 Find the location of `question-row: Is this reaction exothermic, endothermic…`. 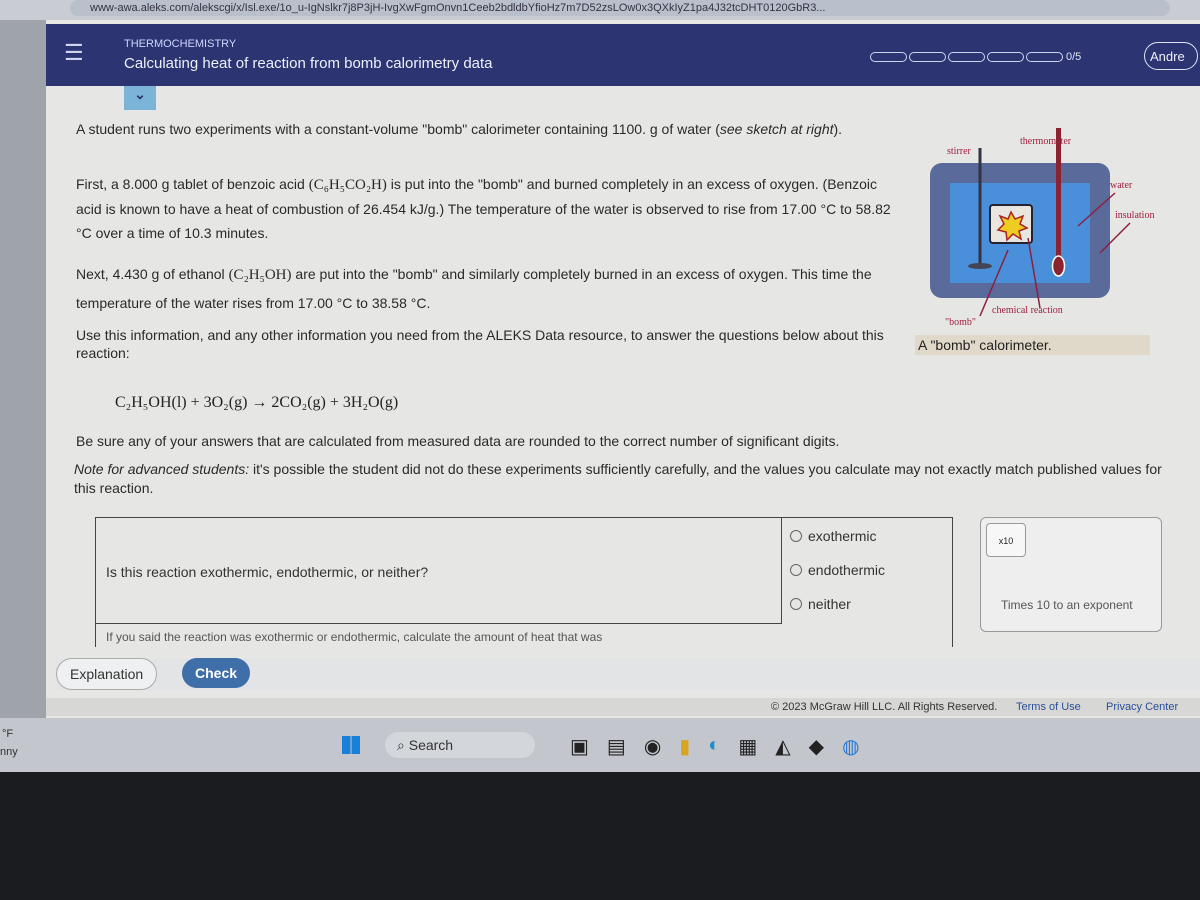

question-row: Is this reaction exothermic, endothermic… is located at coordinates (439, 571).